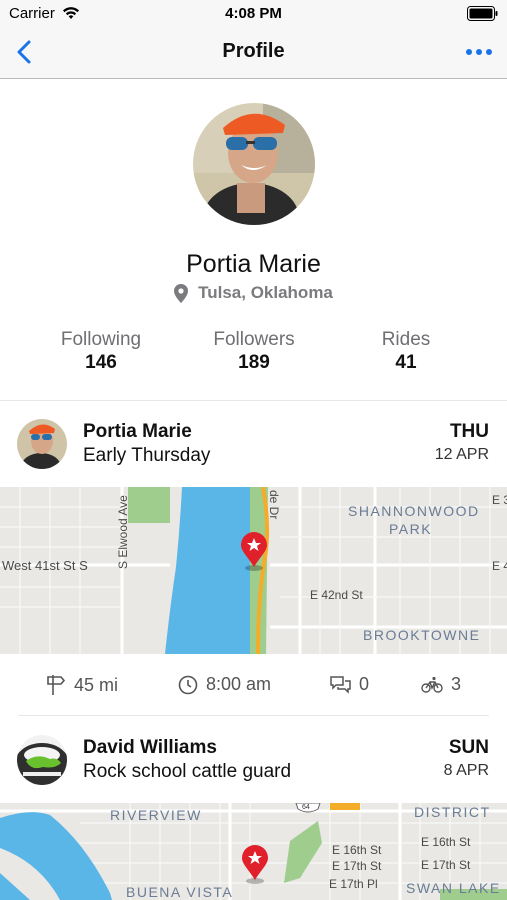  Describe the element at coordinates (466, 770) in the screenshot. I see `activity-date: 8 APR` at that location.